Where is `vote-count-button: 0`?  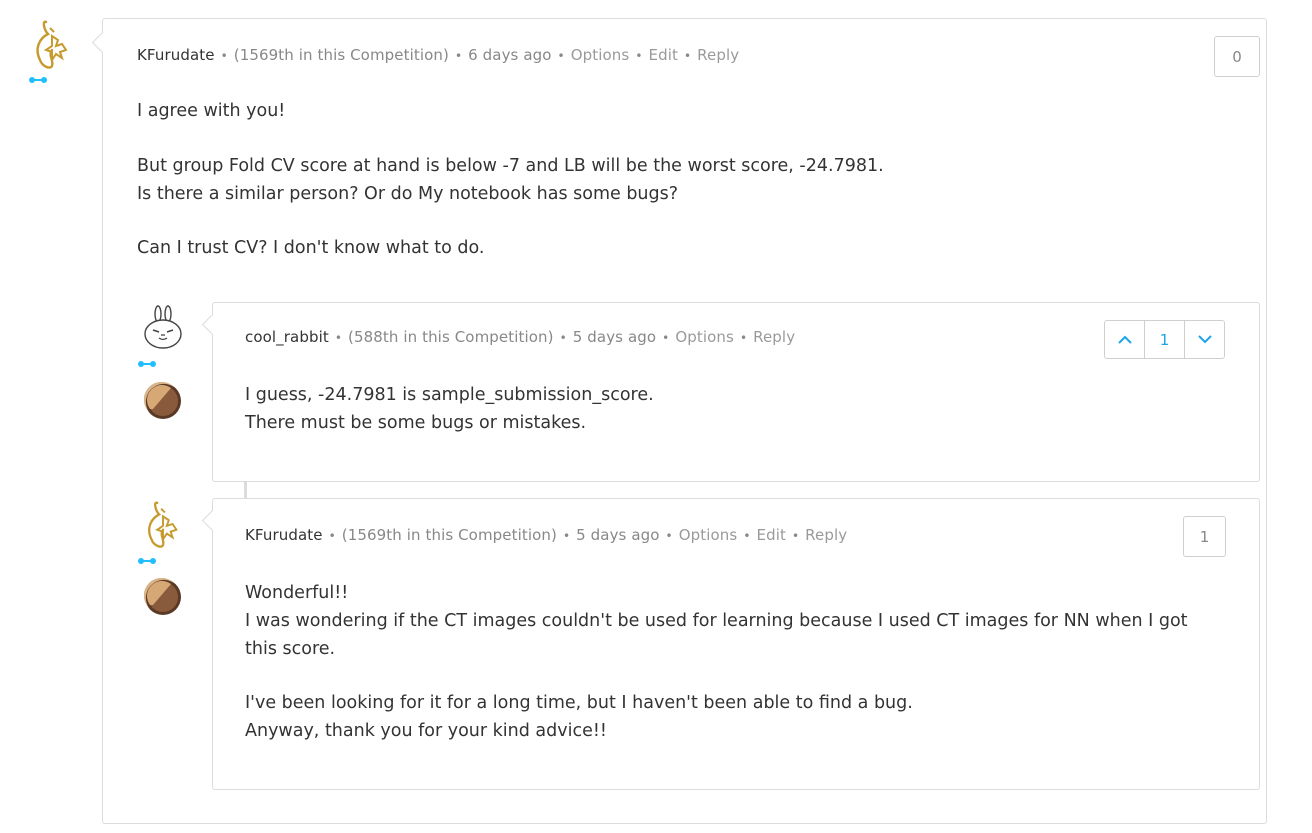 vote-count-button: 0 is located at coordinates (1237, 56).